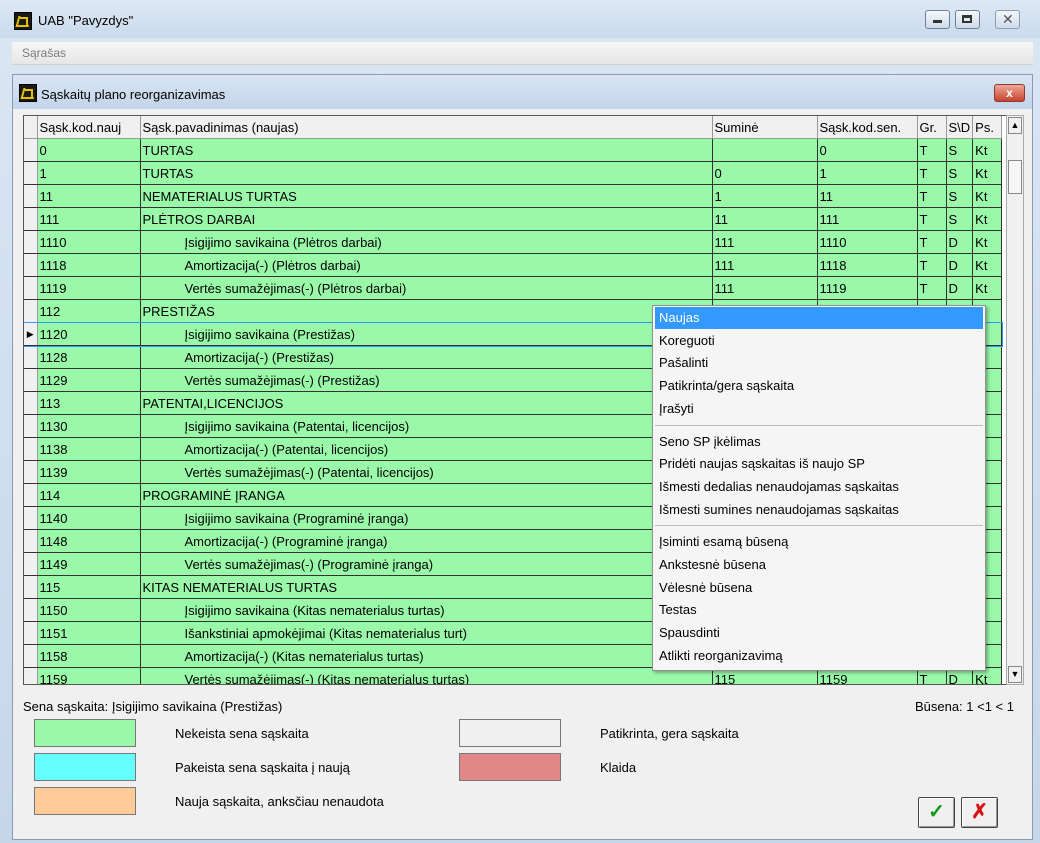 This screenshot has width=1040, height=843. I want to click on cell-new-code: 1129, so click(89, 380).